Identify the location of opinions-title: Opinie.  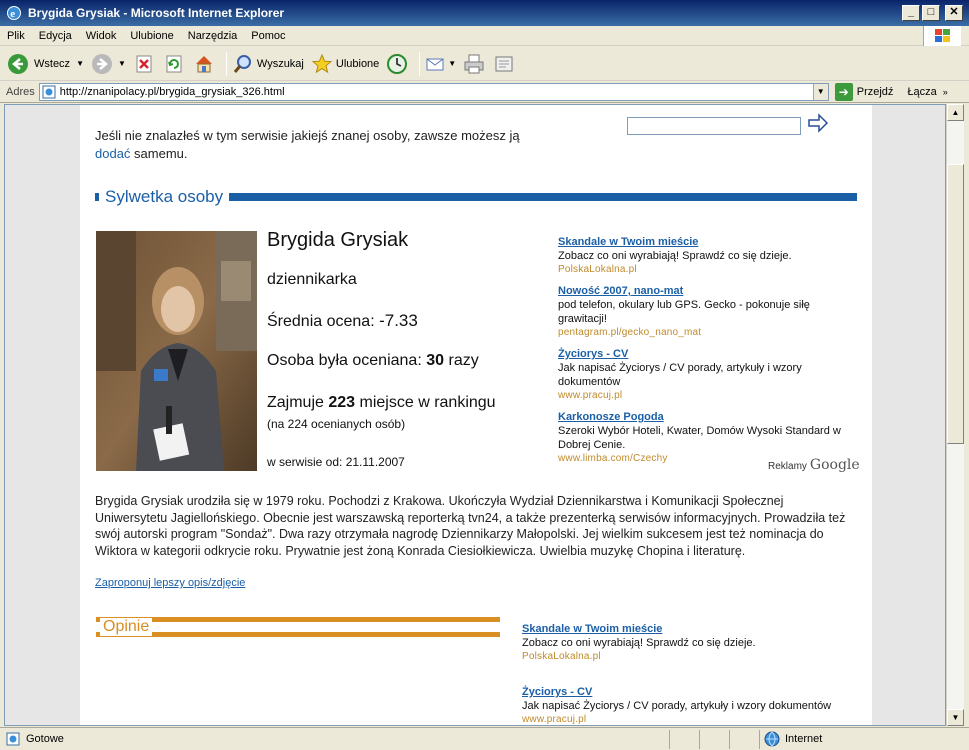
(126, 627).